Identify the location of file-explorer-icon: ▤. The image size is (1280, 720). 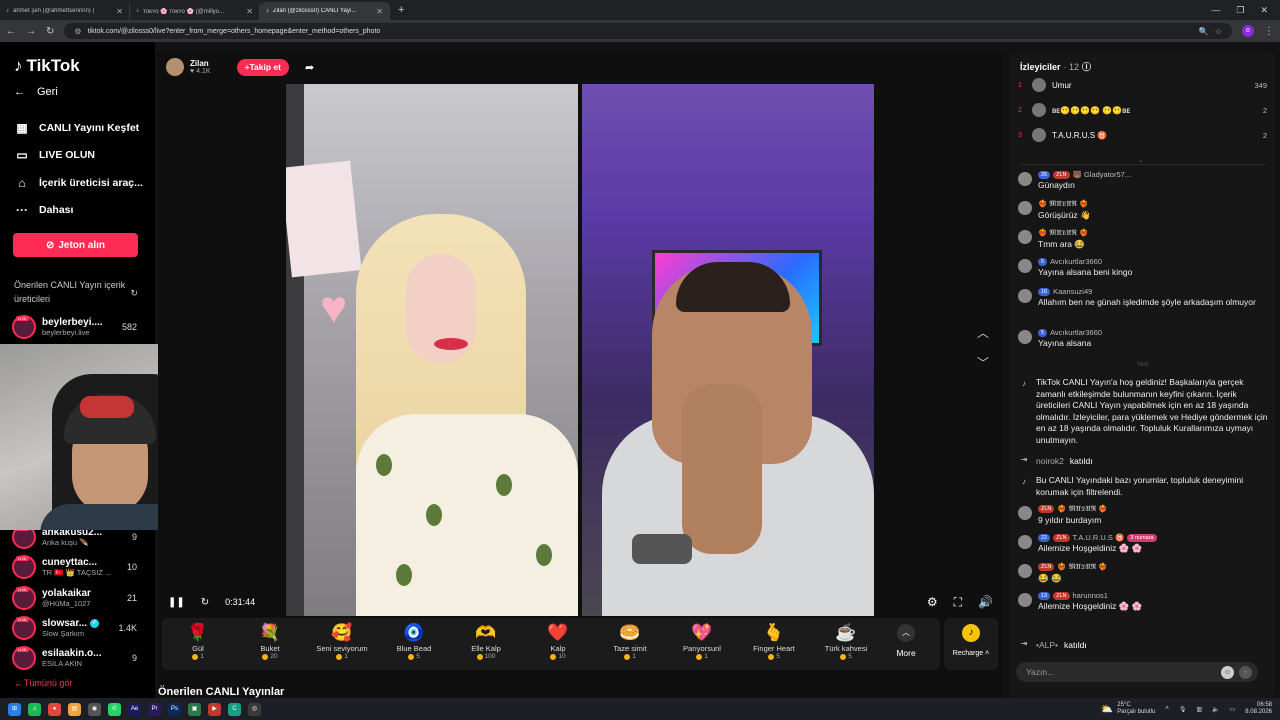
(74, 709).